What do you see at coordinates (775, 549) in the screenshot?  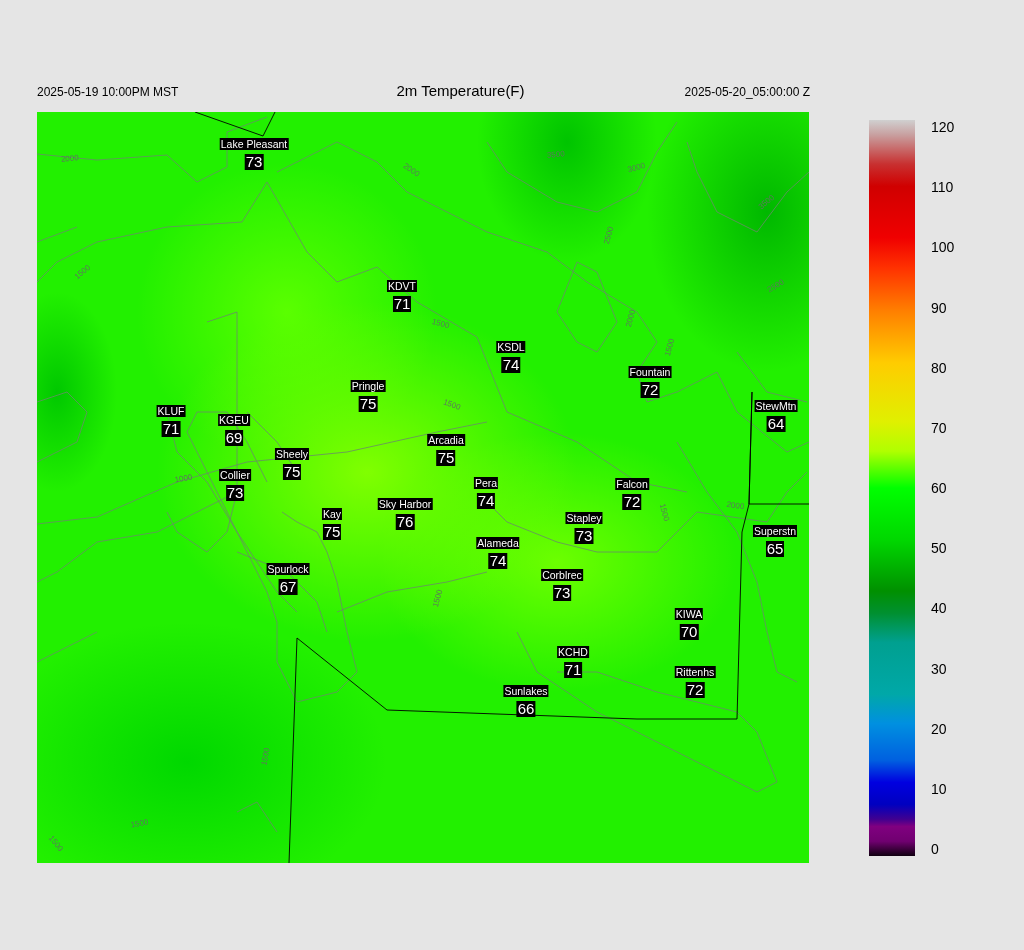 I see `station-value: 65` at bounding box center [775, 549].